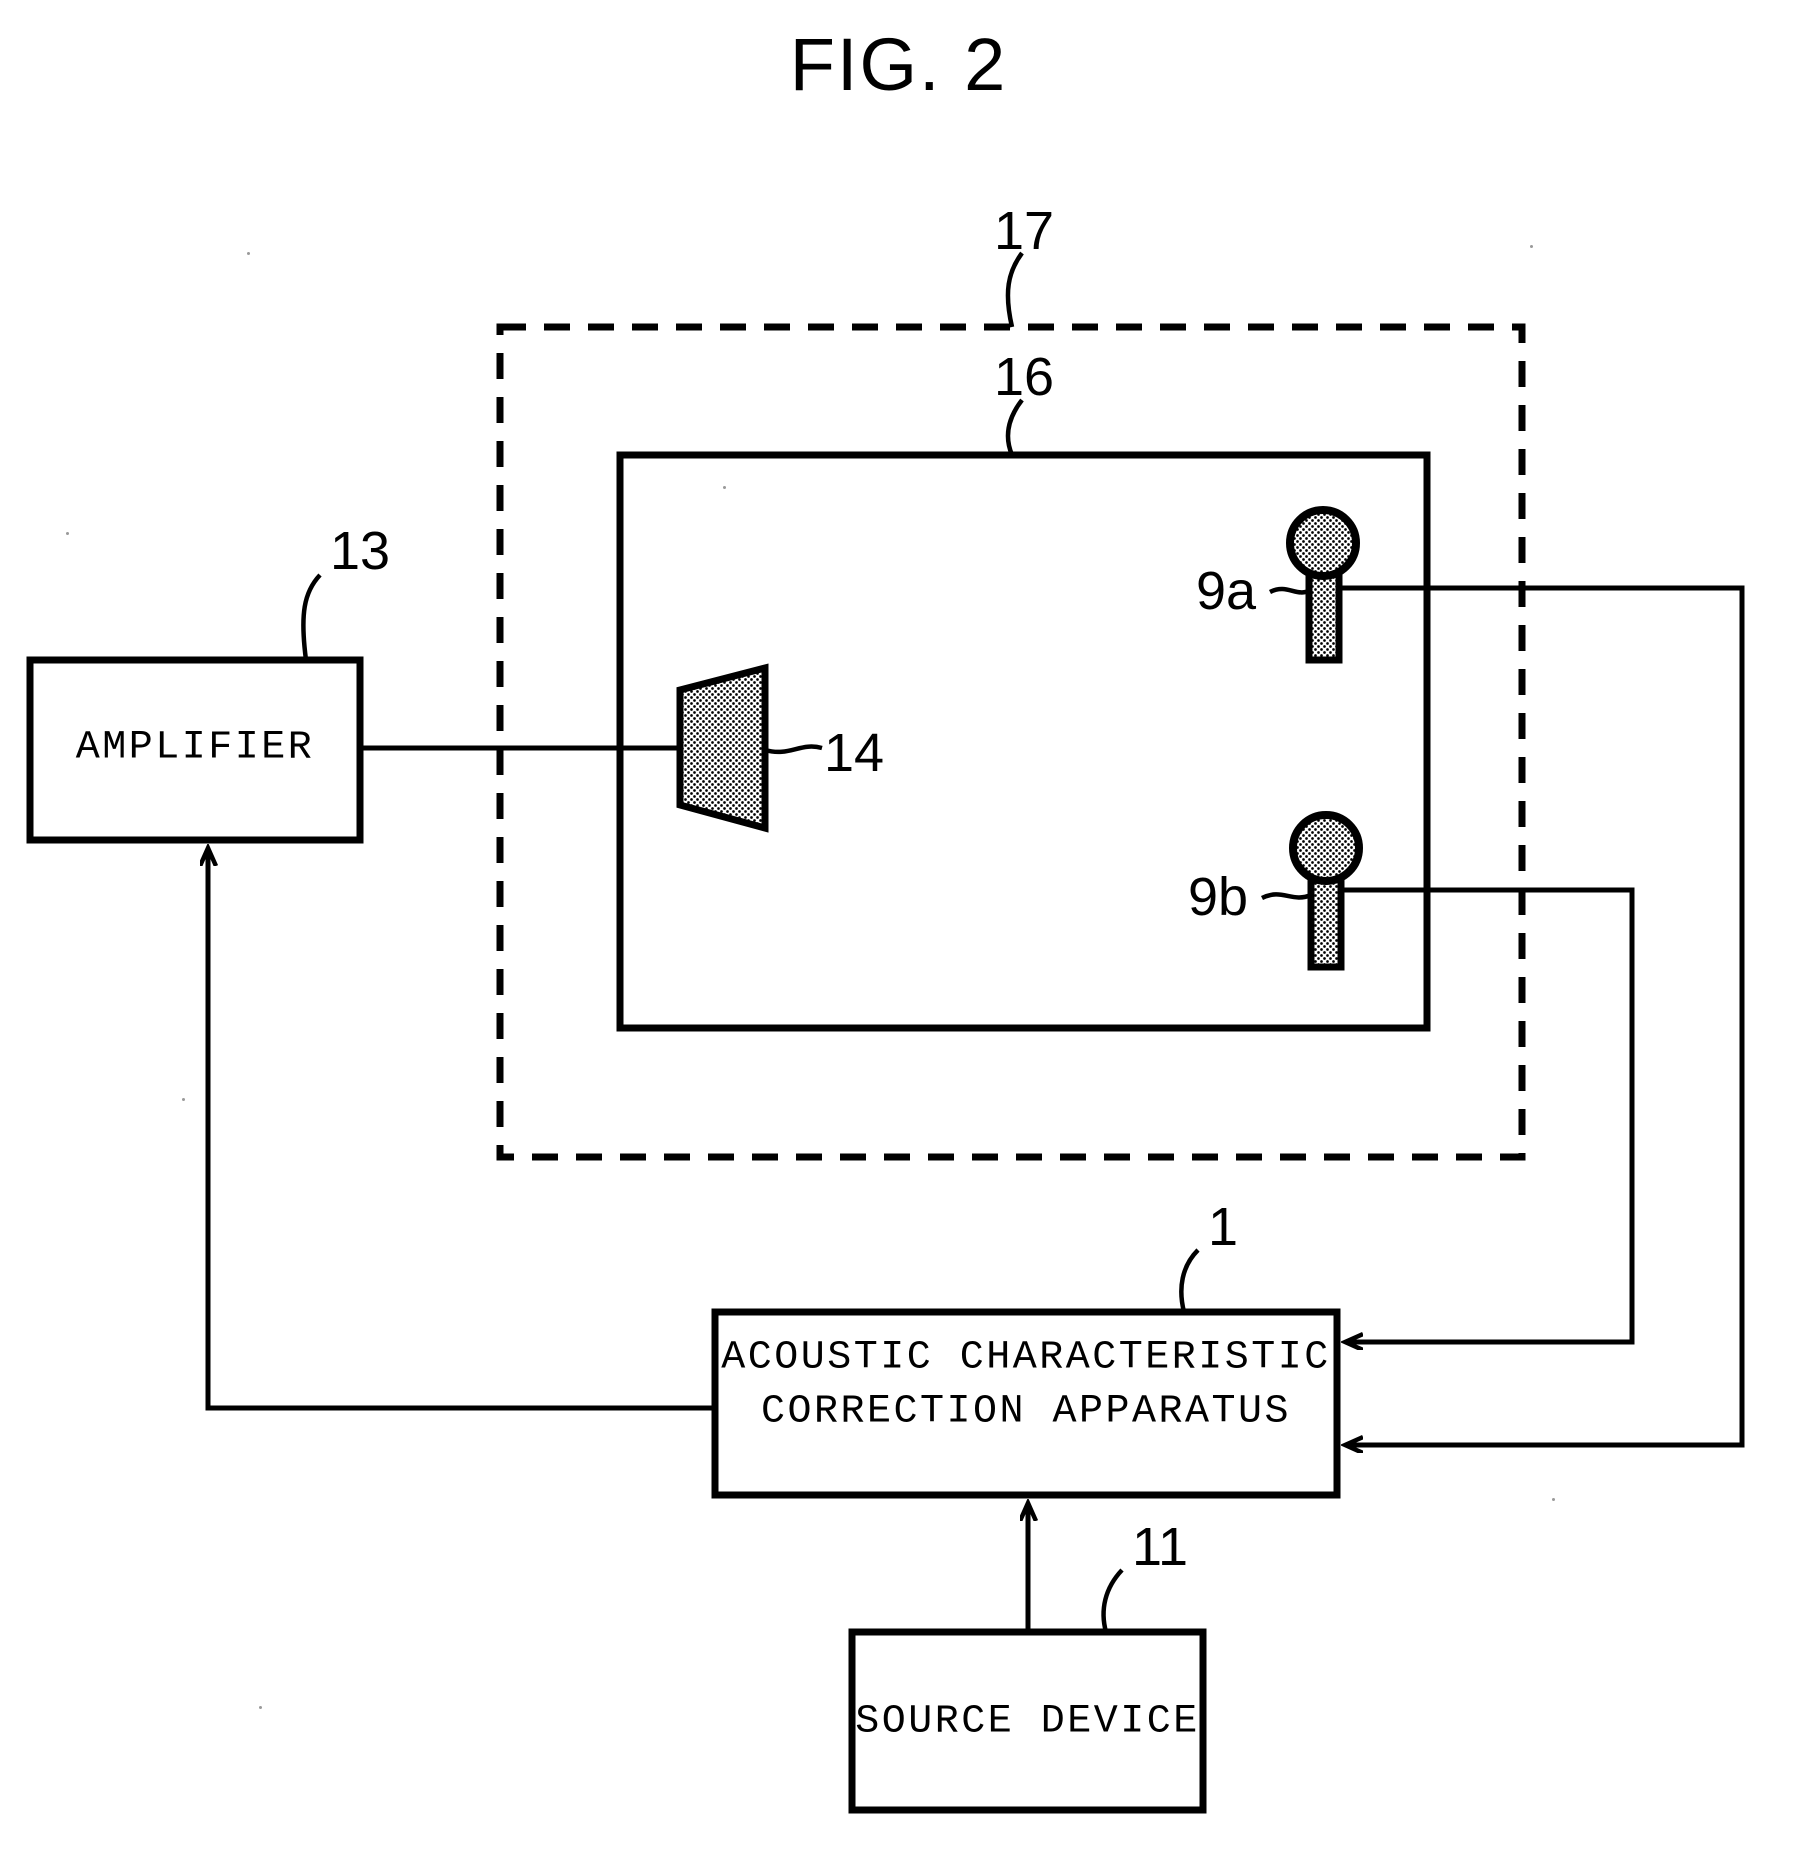 The height and width of the screenshot is (1857, 1797). What do you see at coordinates (1218, 897) in the screenshot?
I see `ref-number-9b: 9b` at bounding box center [1218, 897].